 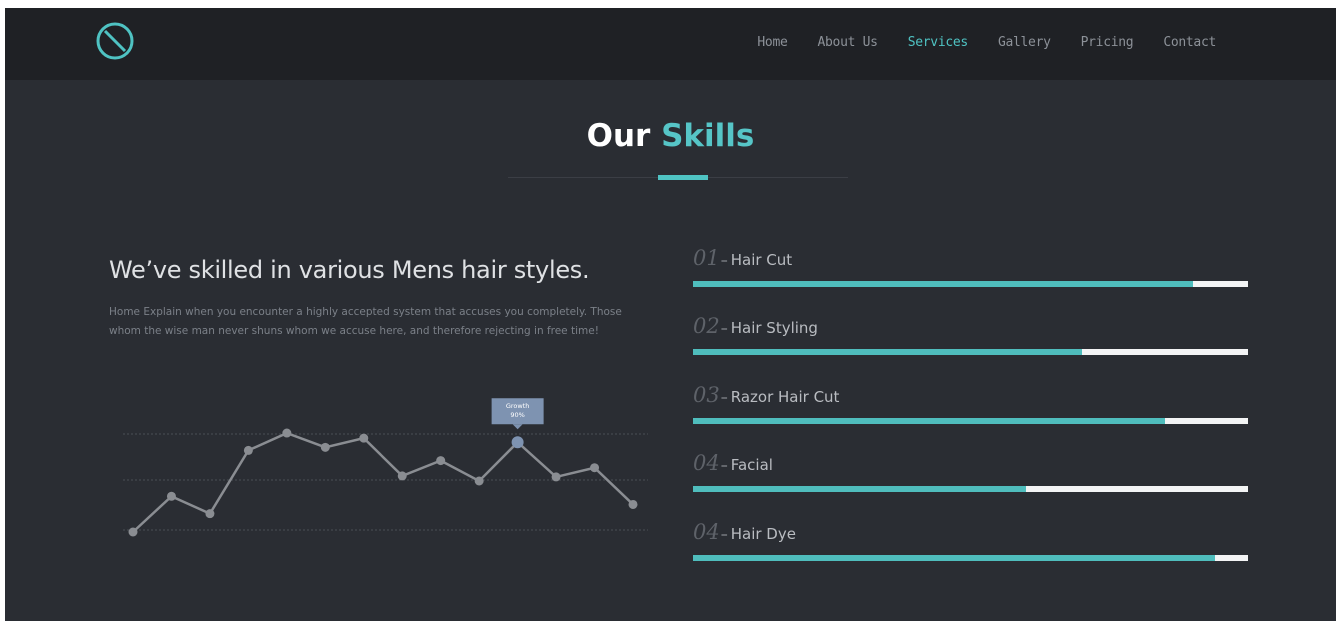 I want to click on skill-label: 02– Hair Styling, so click(x=755, y=326).